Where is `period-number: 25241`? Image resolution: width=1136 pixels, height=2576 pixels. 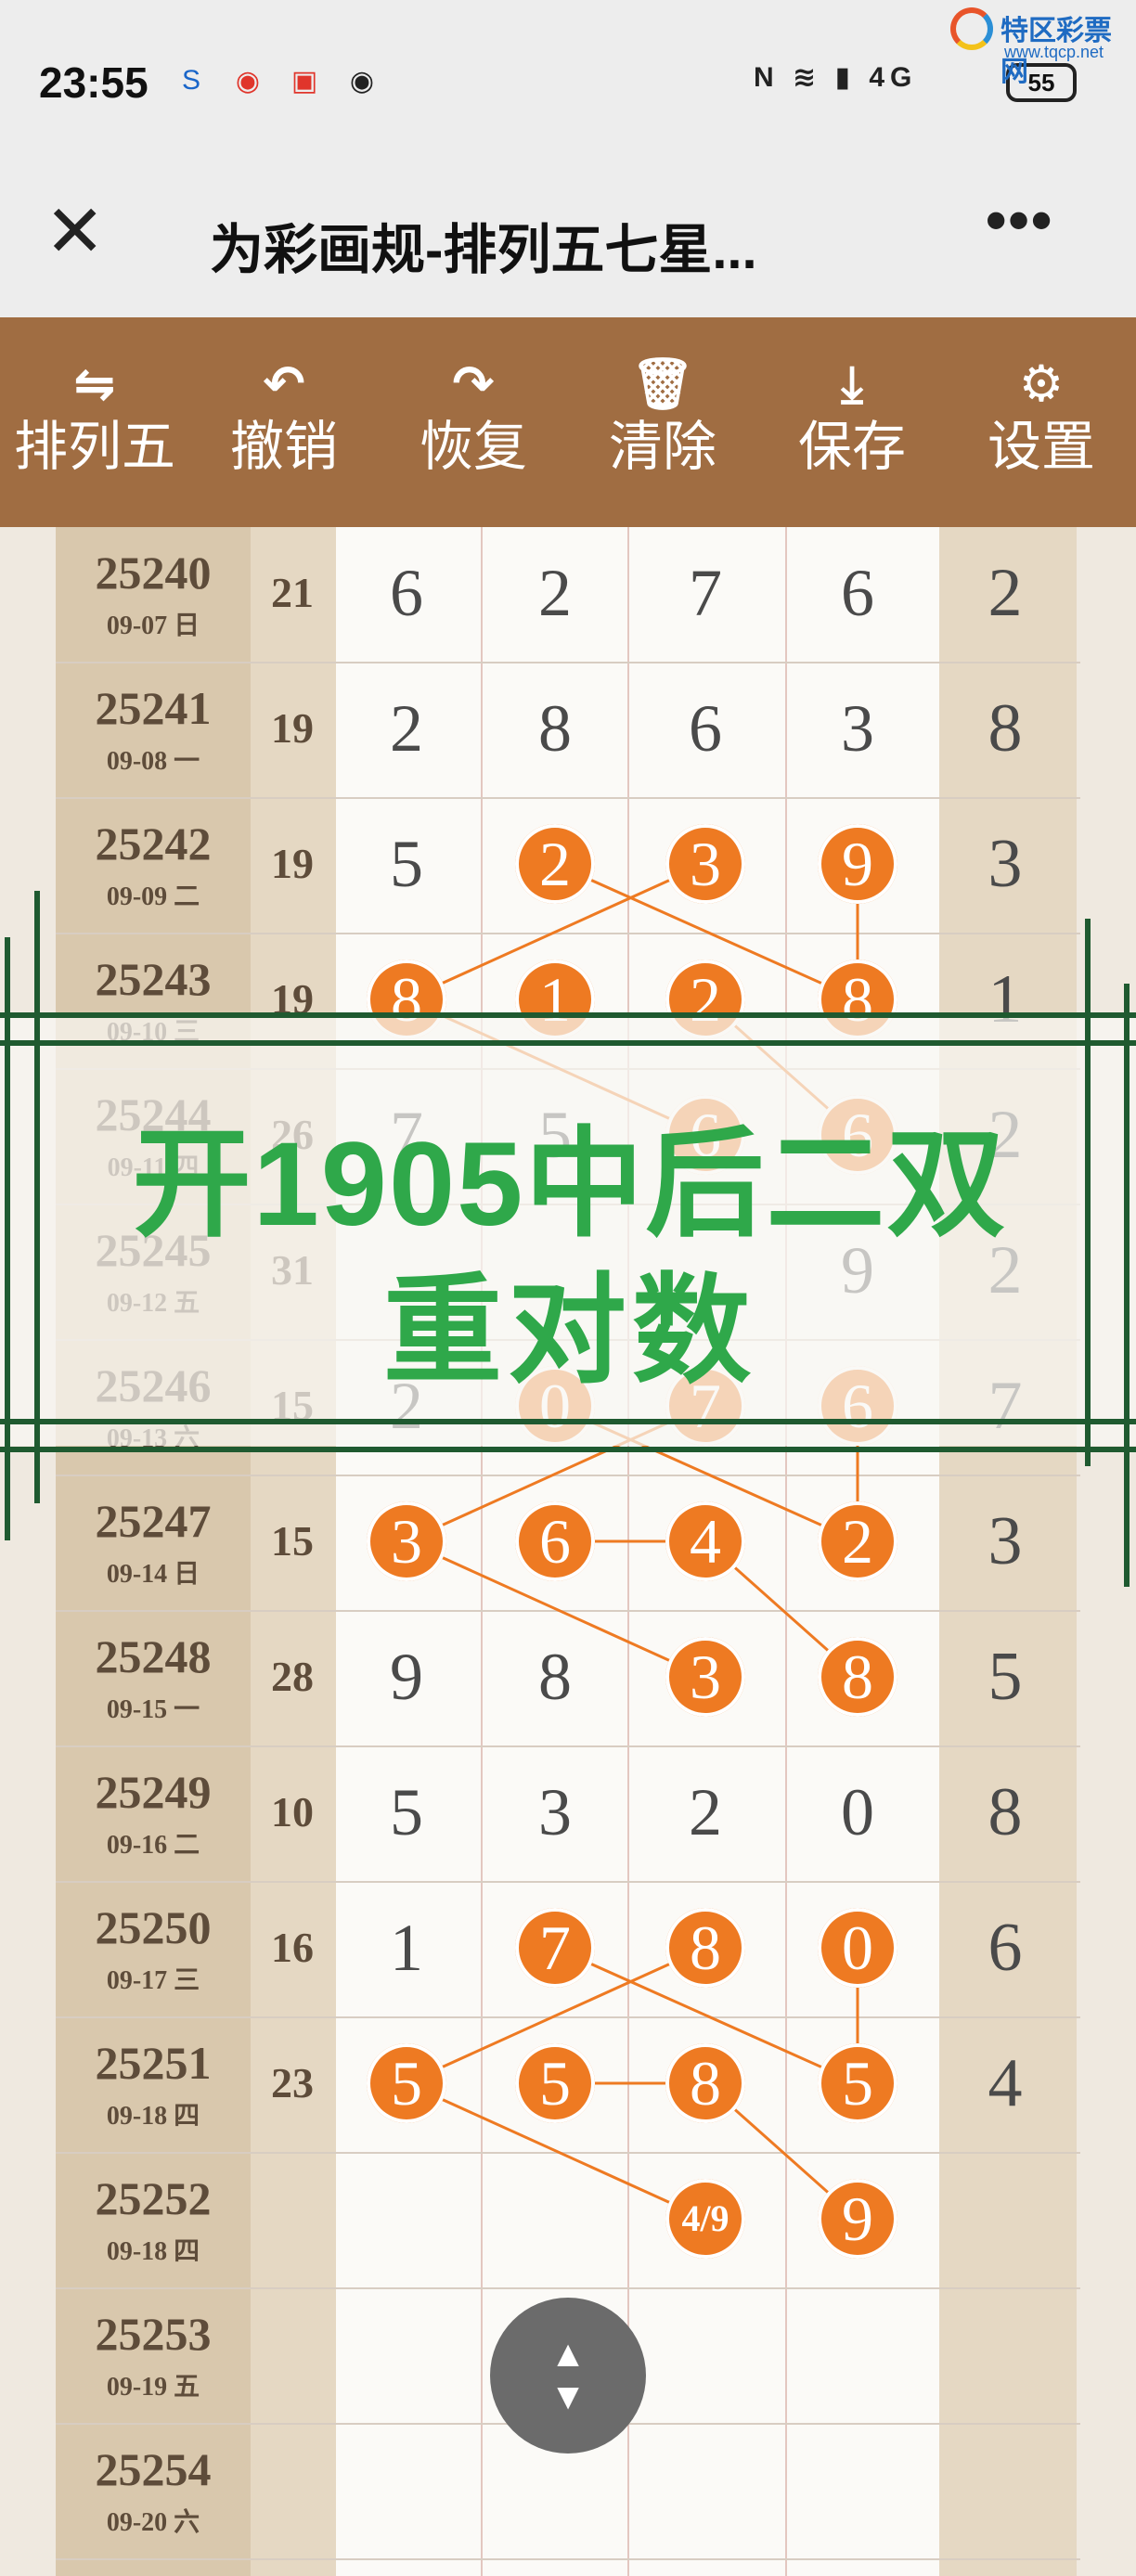
period-number: 25241 is located at coordinates (153, 708).